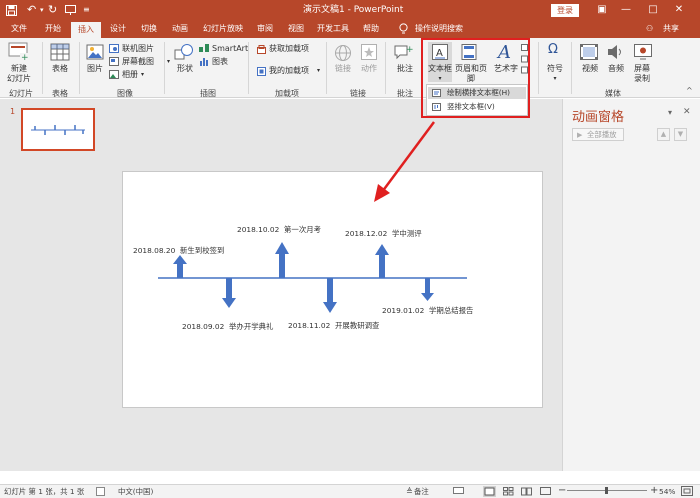 This screenshot has height=498, width=700. I want to click on timeline-graphic, so click(312, 277).